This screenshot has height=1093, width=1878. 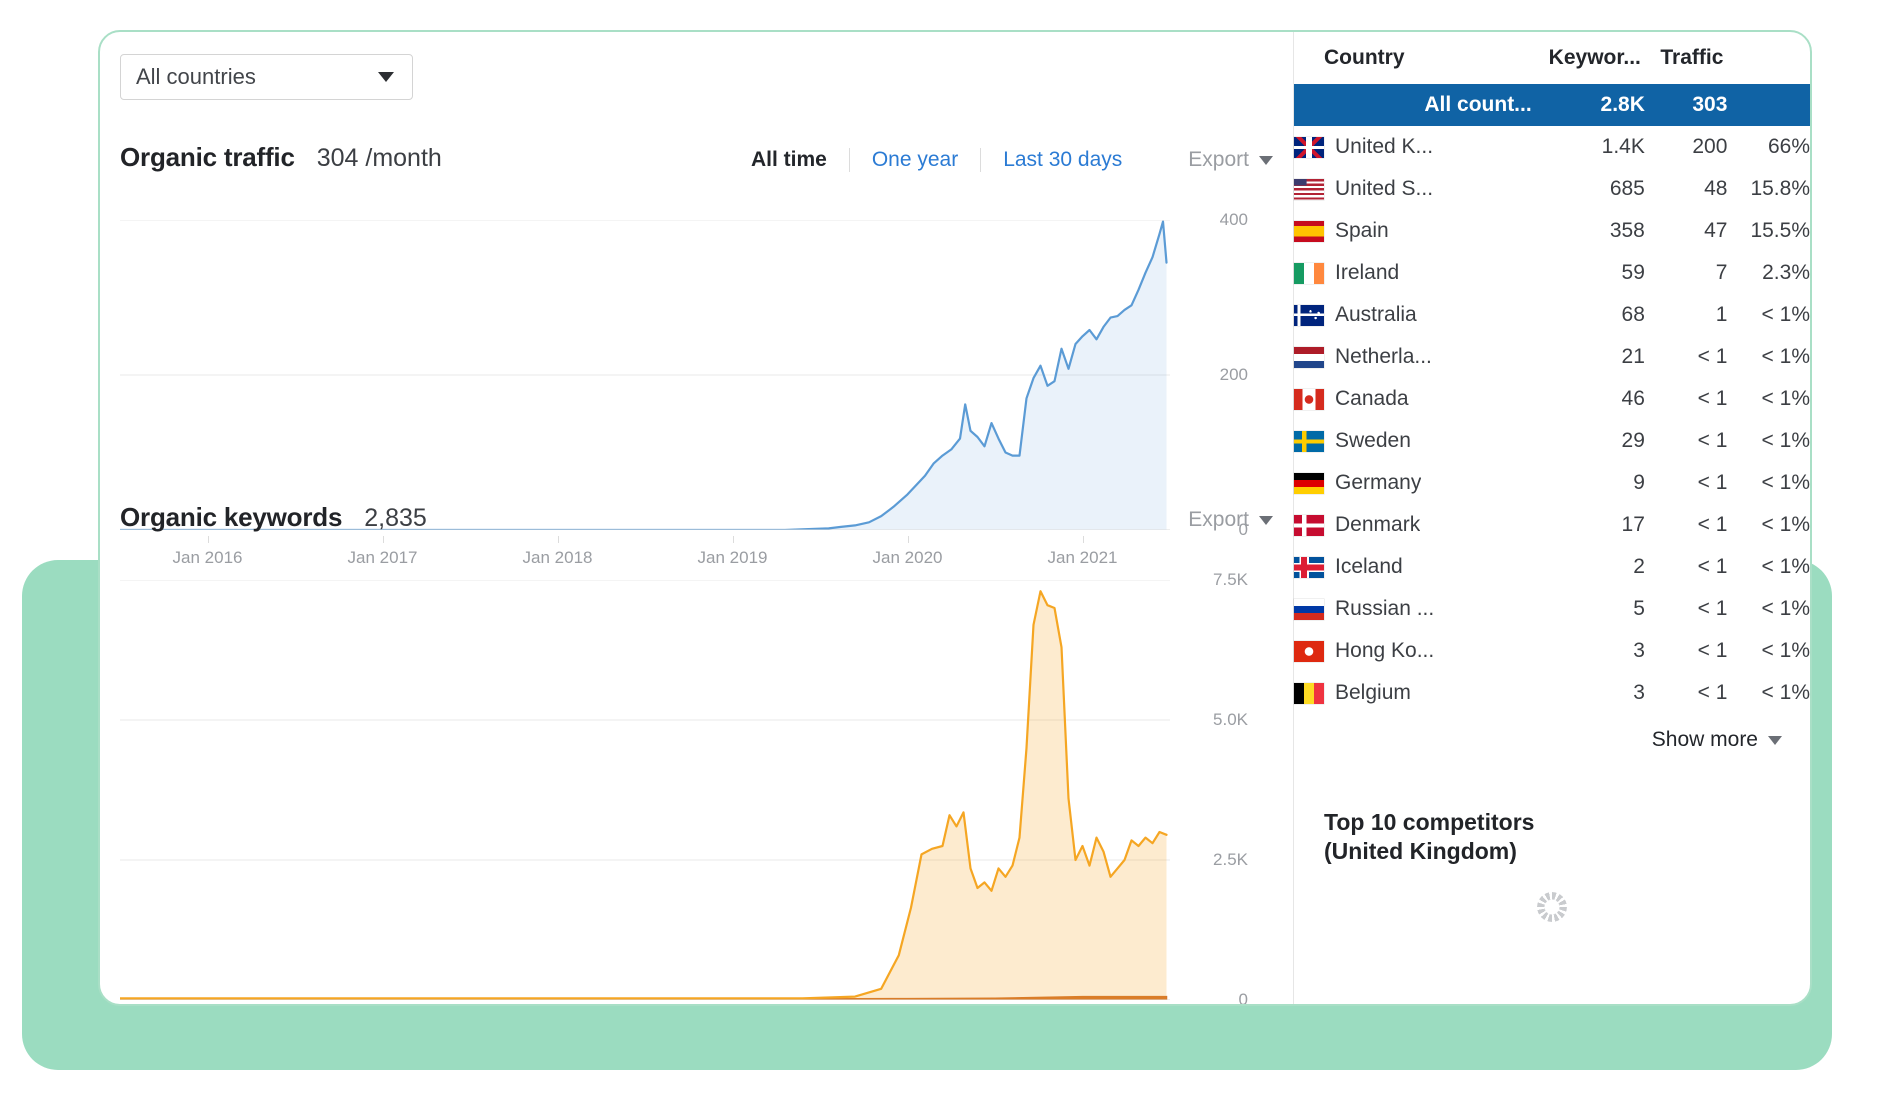 What do you see at coordinates (1710, 104) in the screenshot?
I see `cell-traffic: 303` at bounding box center [1710, 104].